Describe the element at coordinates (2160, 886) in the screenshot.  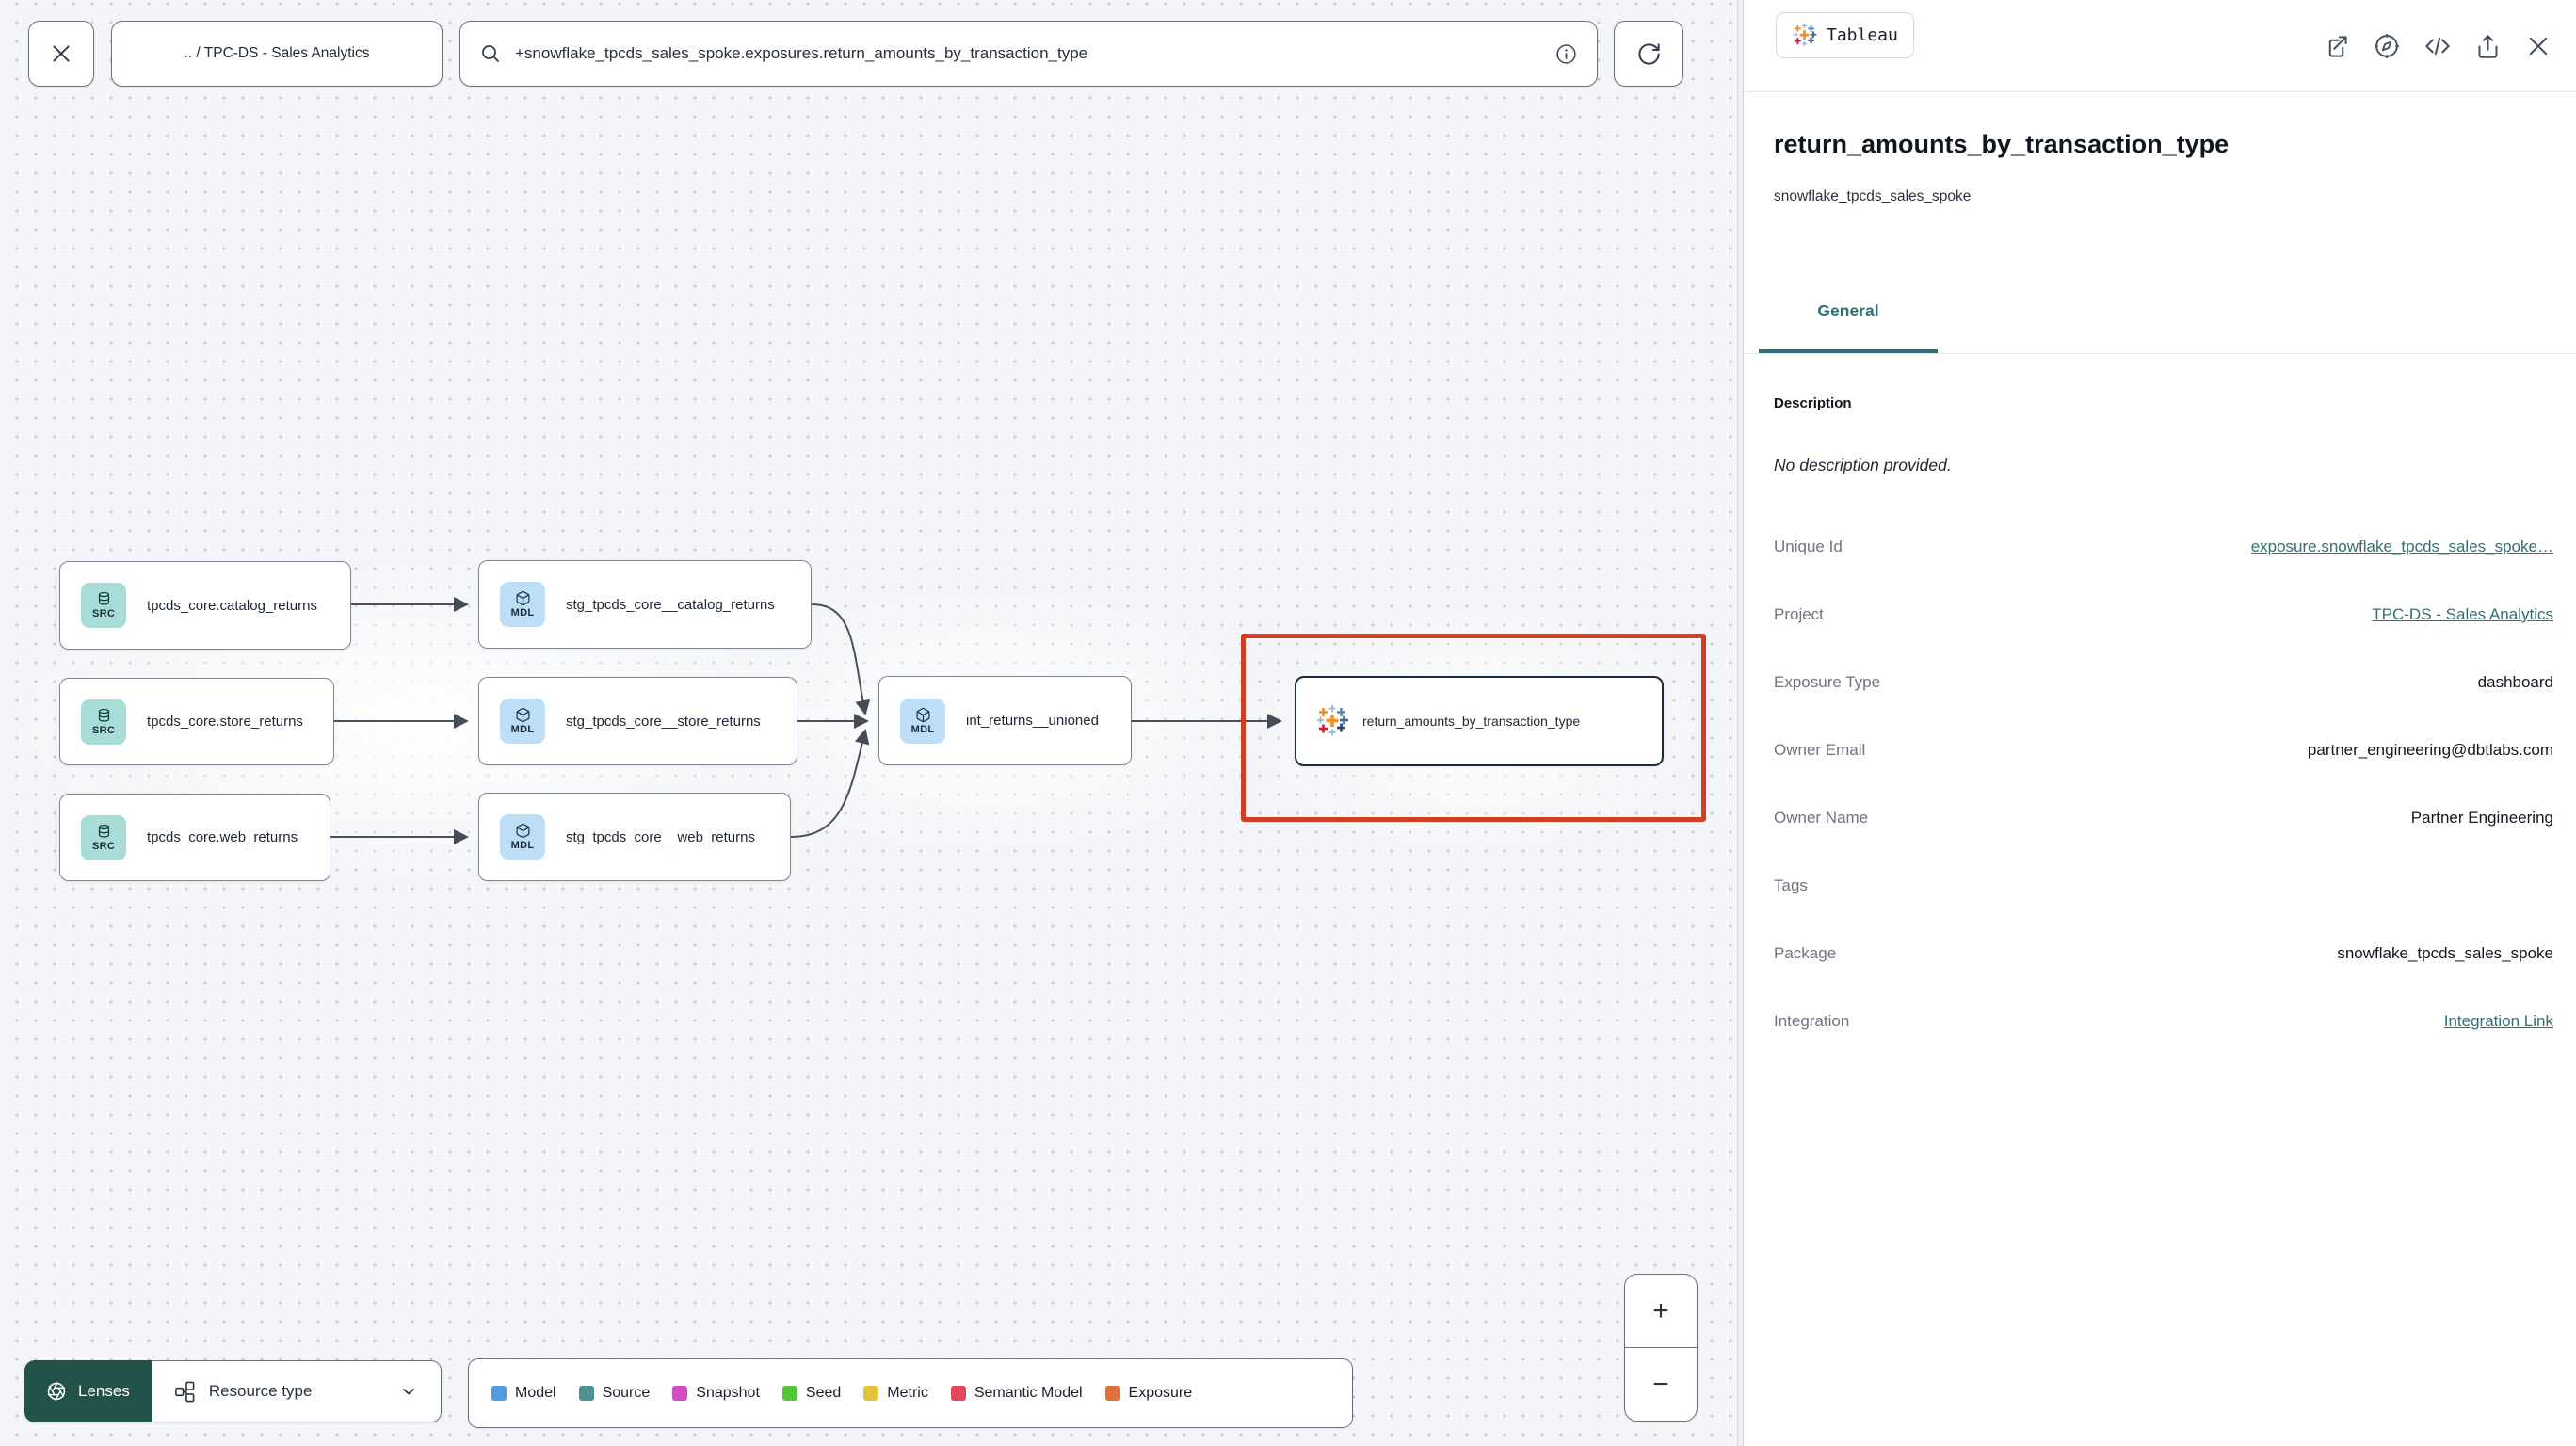
I see `field-row-tags: Tags` at that location.